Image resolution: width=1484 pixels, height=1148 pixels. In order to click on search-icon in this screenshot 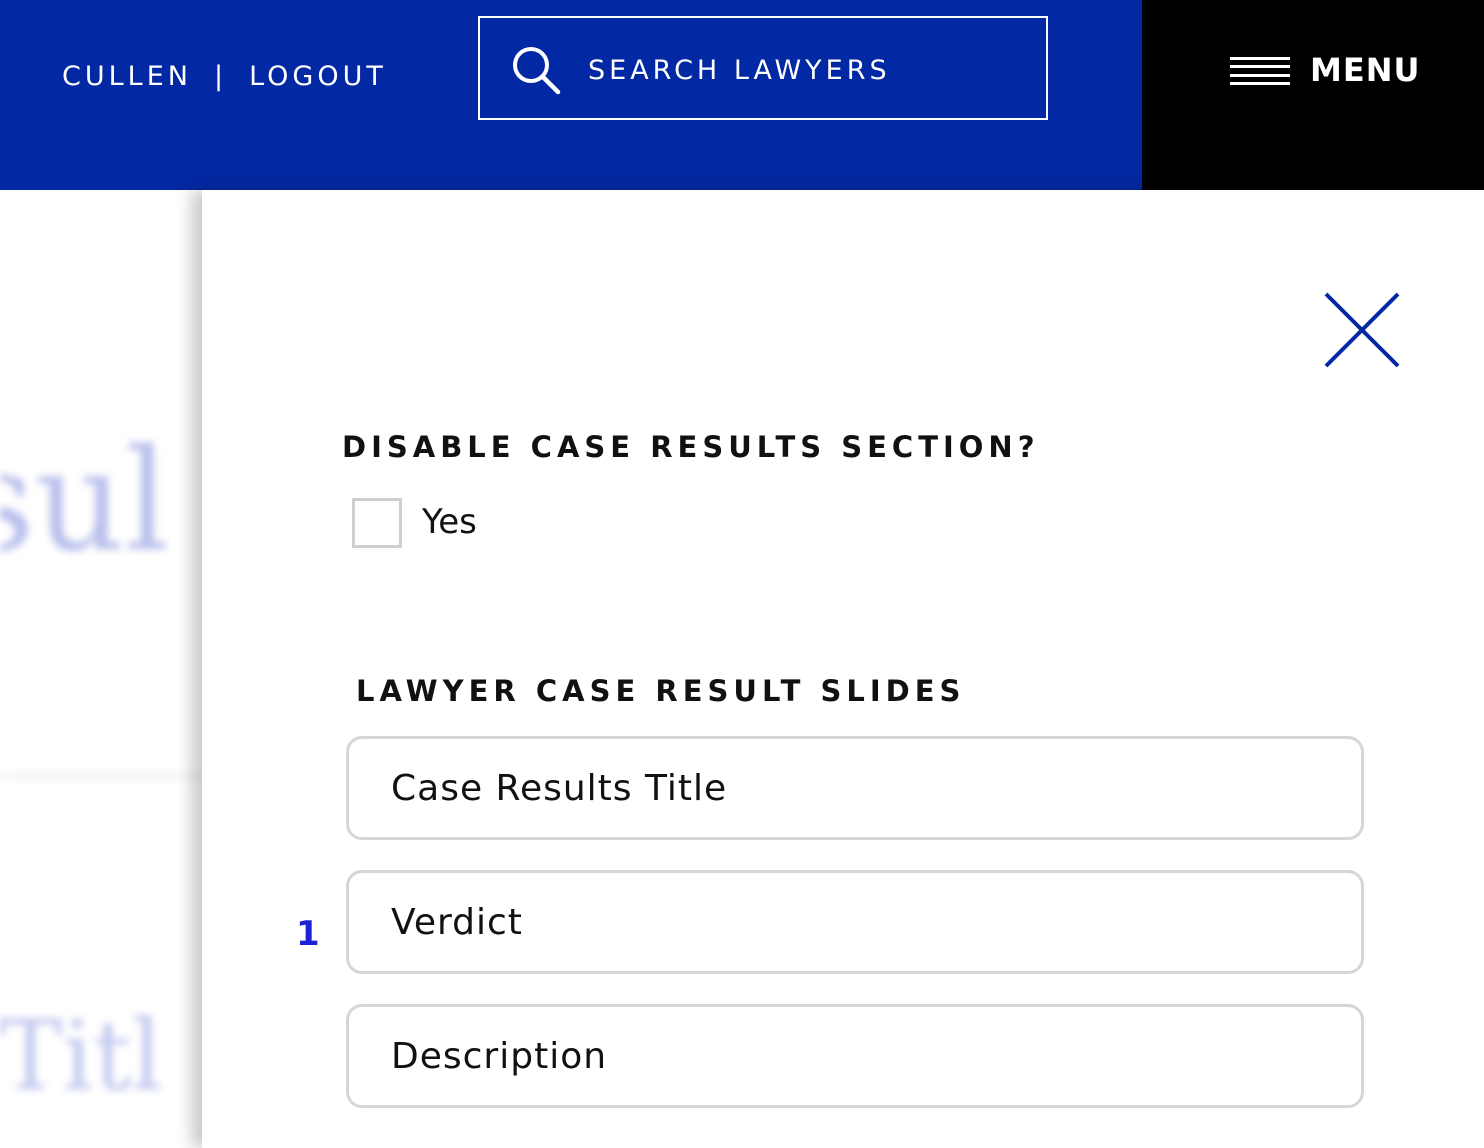, I will do `click(536, 70)`.